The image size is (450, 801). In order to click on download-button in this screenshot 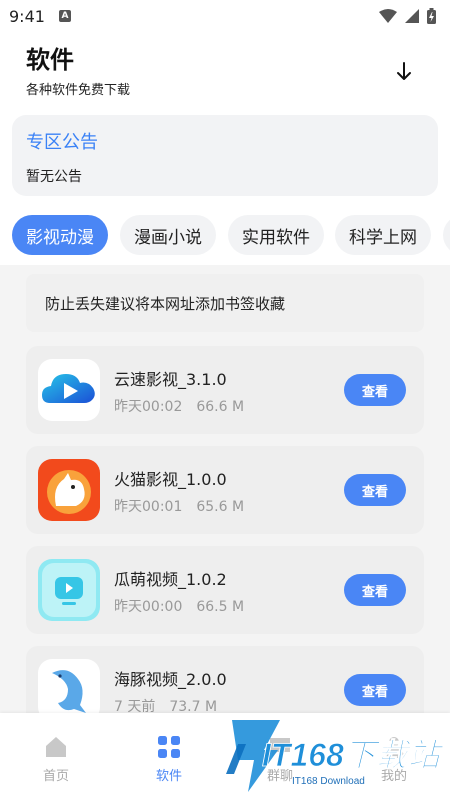, I will do `click(404, 72)`.